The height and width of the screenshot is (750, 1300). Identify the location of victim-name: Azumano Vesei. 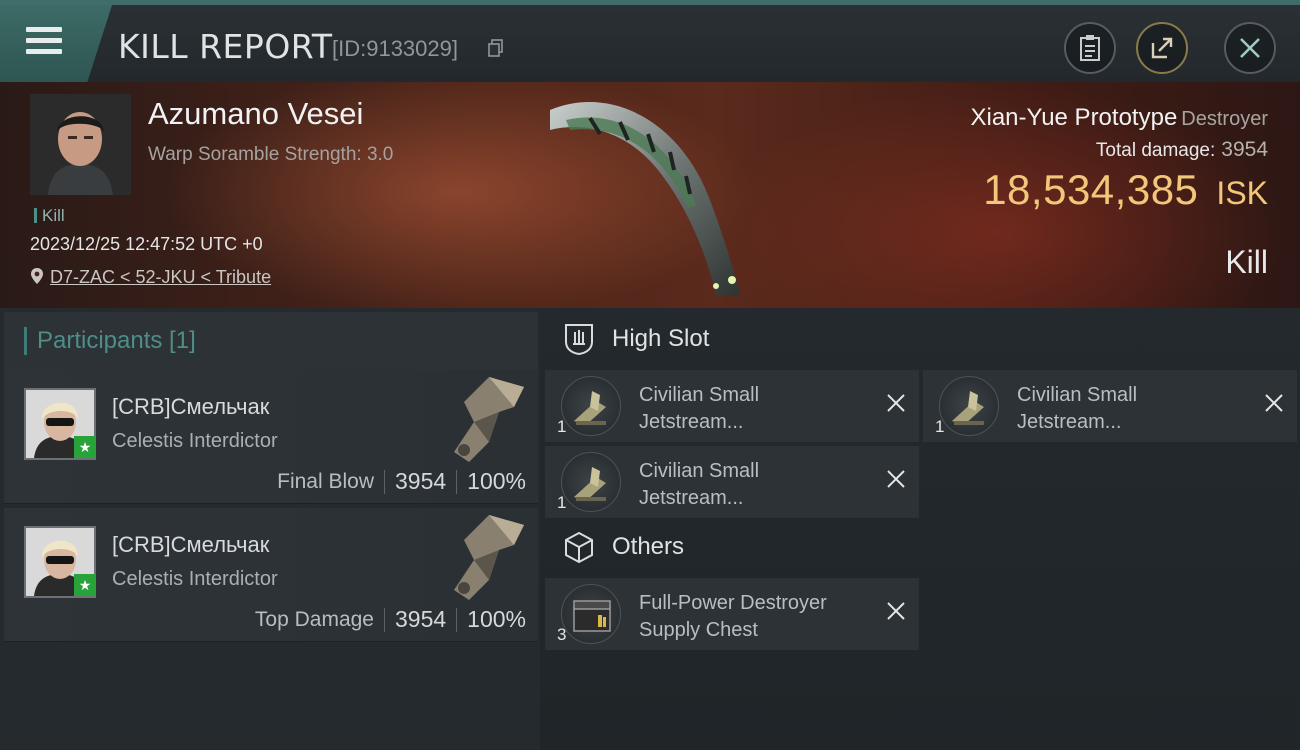
(255, 114).